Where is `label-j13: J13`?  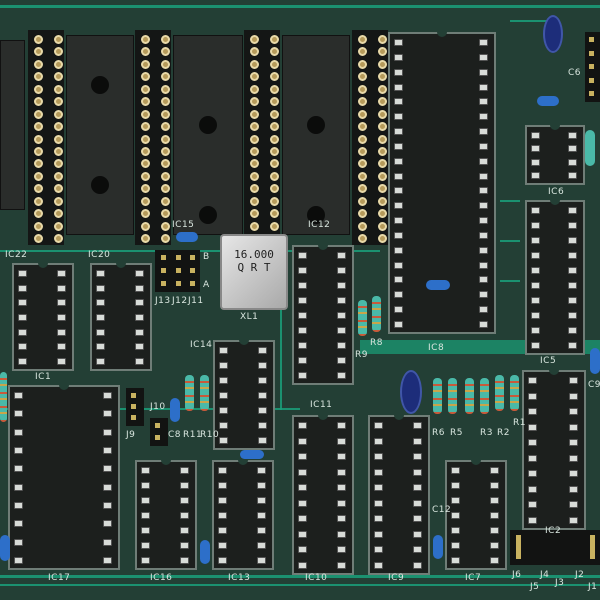 label-j13: J13 is located at coordinates (163, 301).